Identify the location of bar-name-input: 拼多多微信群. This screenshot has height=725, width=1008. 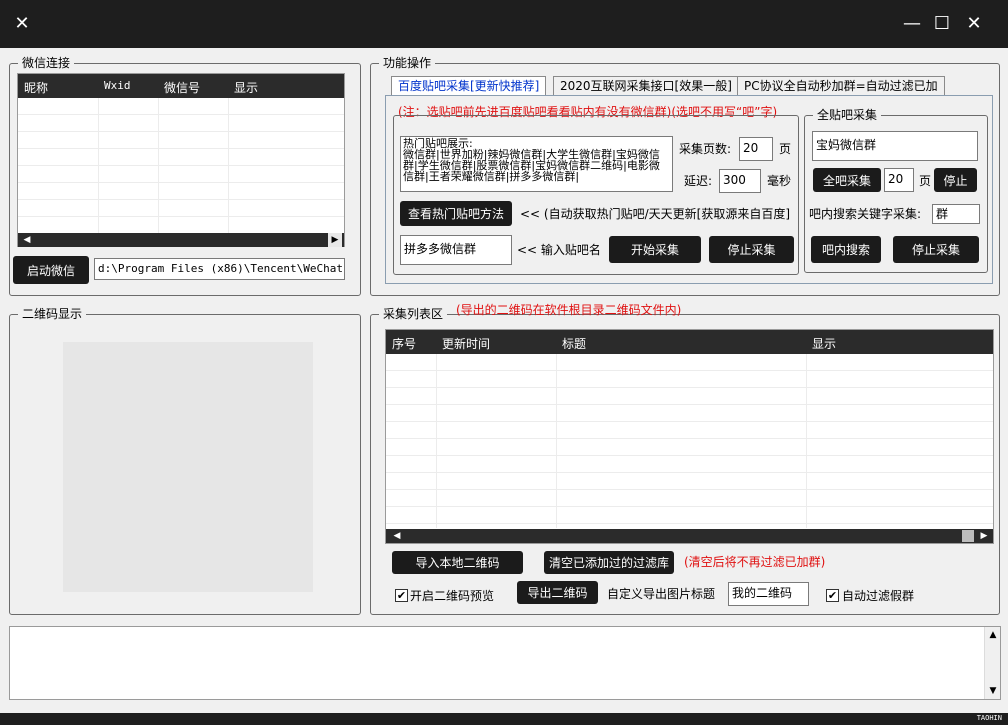
(456, 250).